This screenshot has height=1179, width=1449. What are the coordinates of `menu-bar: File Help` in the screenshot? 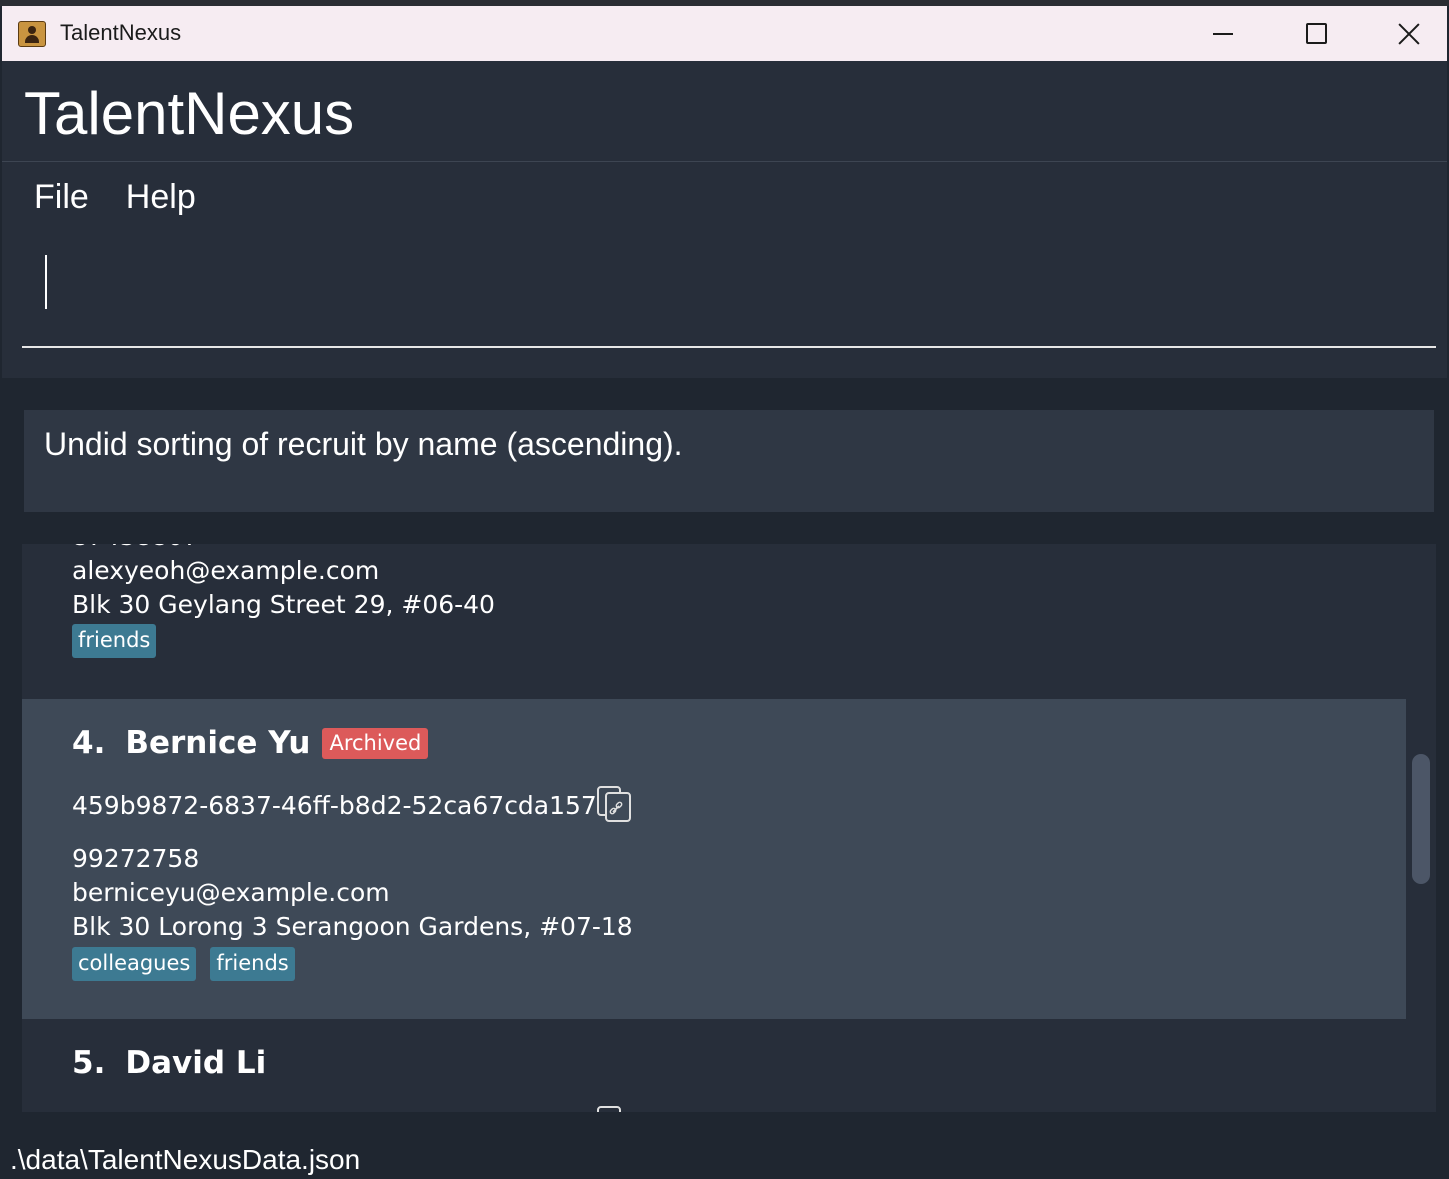 It's located at (115, 197).